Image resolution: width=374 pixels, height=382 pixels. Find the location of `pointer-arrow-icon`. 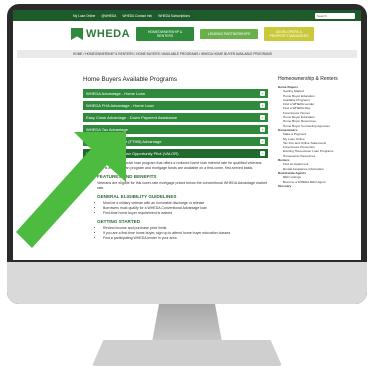

pointer-arrow-icon is located at coordinates (71, 190).